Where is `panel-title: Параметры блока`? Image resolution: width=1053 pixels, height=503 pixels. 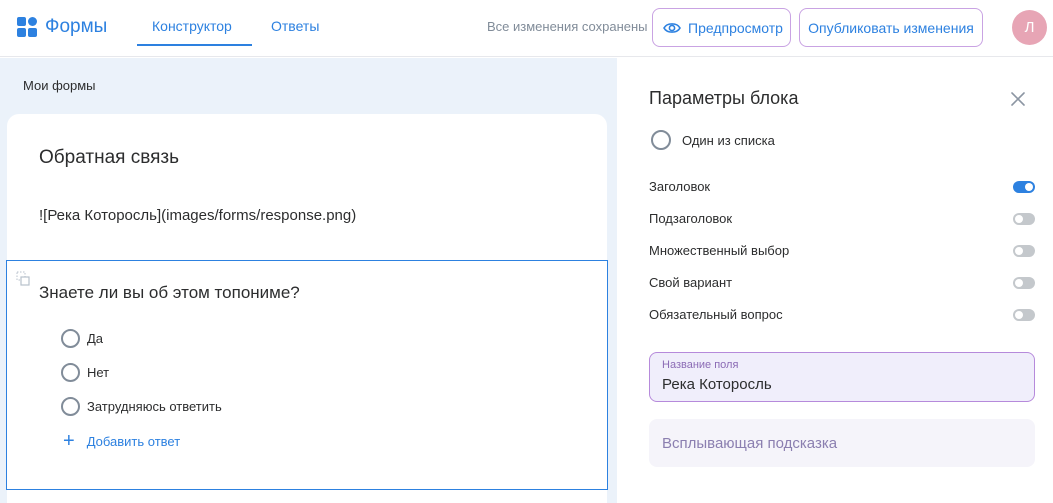 panel-title: Параметры блока is located at coordinates (724, 98).